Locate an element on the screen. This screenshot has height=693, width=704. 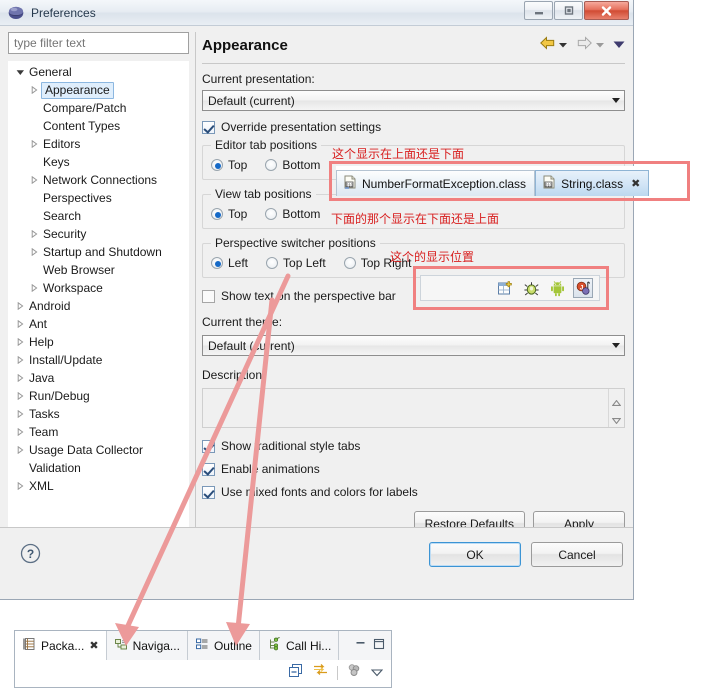
tree-item-java: Java is located at coordinates (98, 378).